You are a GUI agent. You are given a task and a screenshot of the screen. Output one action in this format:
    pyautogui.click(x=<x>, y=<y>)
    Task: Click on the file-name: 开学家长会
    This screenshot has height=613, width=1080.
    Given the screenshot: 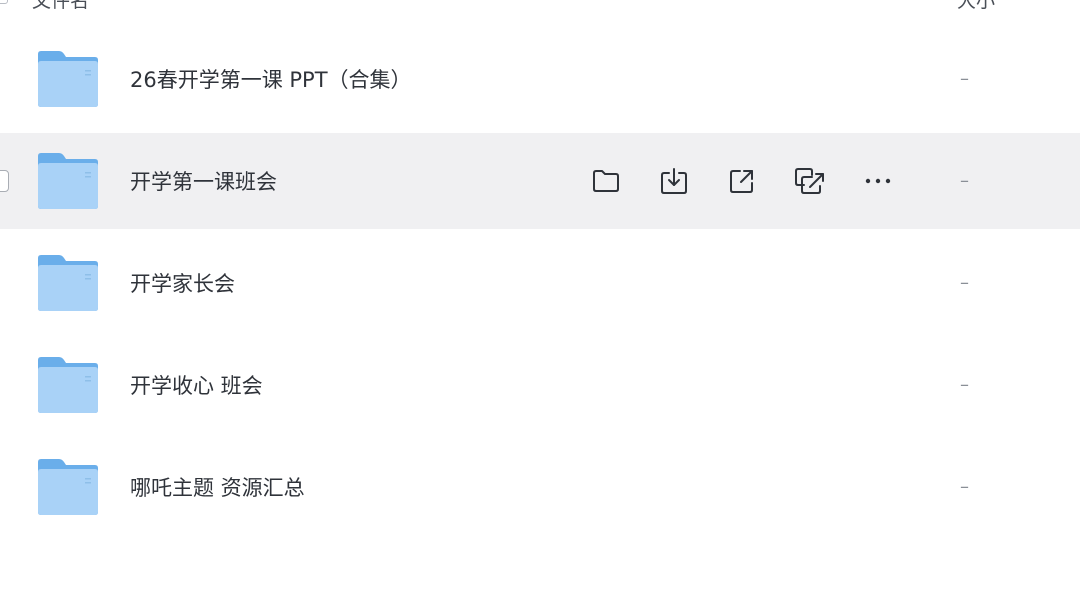 What is the action you would take?
    pyautogui.click(x=182, y=283)
    